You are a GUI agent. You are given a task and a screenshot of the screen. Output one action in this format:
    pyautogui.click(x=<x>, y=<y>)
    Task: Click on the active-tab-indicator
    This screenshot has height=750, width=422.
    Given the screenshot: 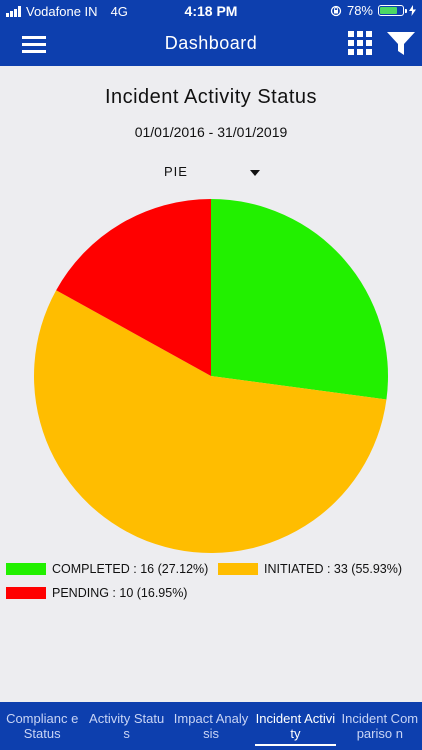 What is the action you would take?
    pyautogui.click(x=295, y=745)
    